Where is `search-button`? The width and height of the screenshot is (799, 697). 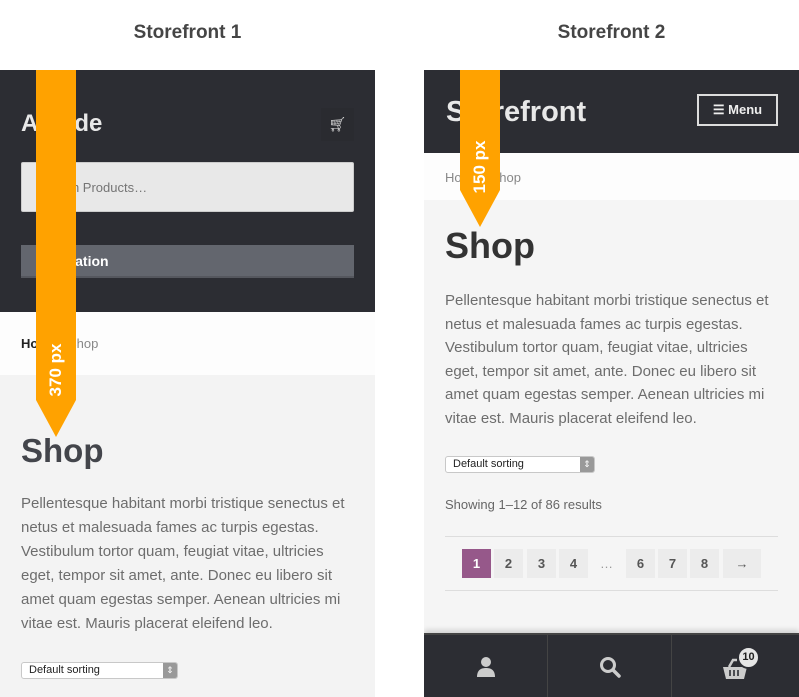 search-button is located at coordinates (610, 666).